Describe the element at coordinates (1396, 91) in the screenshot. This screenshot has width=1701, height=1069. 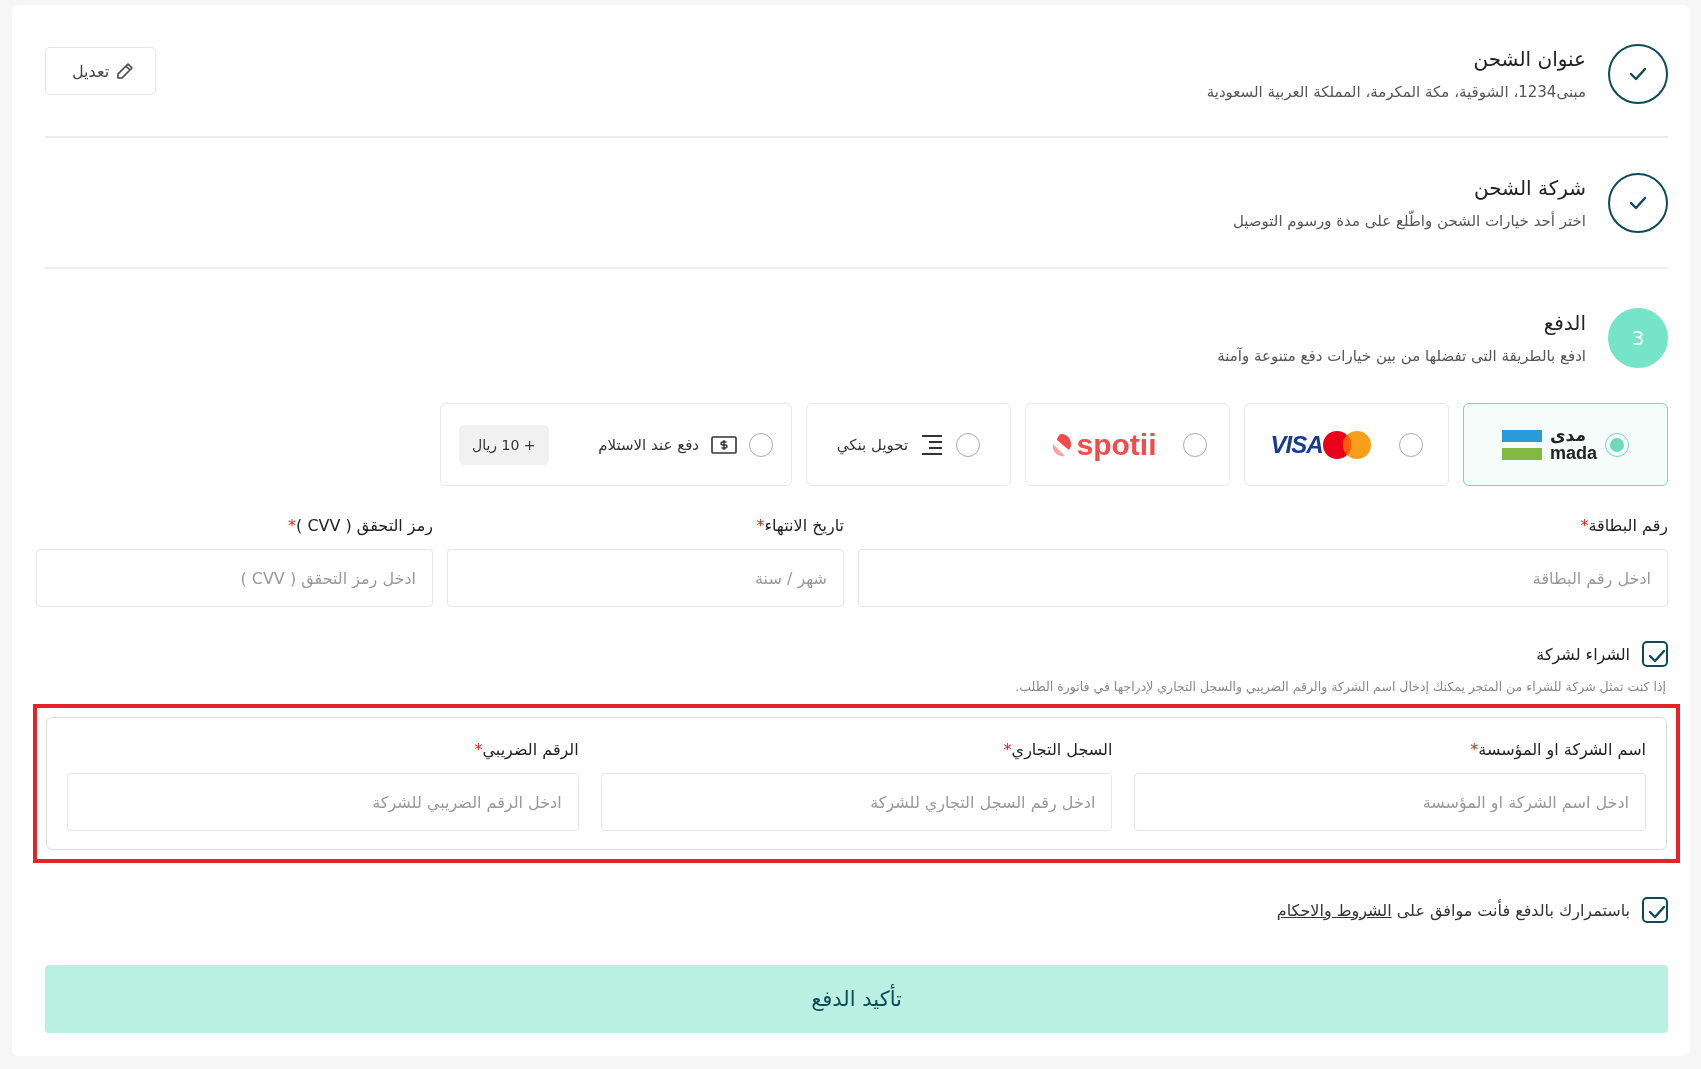
I see `step-subtitle: مبنى1234، الشوقية، مكة المكرمة، المملكة العربية السعودية` at that location.